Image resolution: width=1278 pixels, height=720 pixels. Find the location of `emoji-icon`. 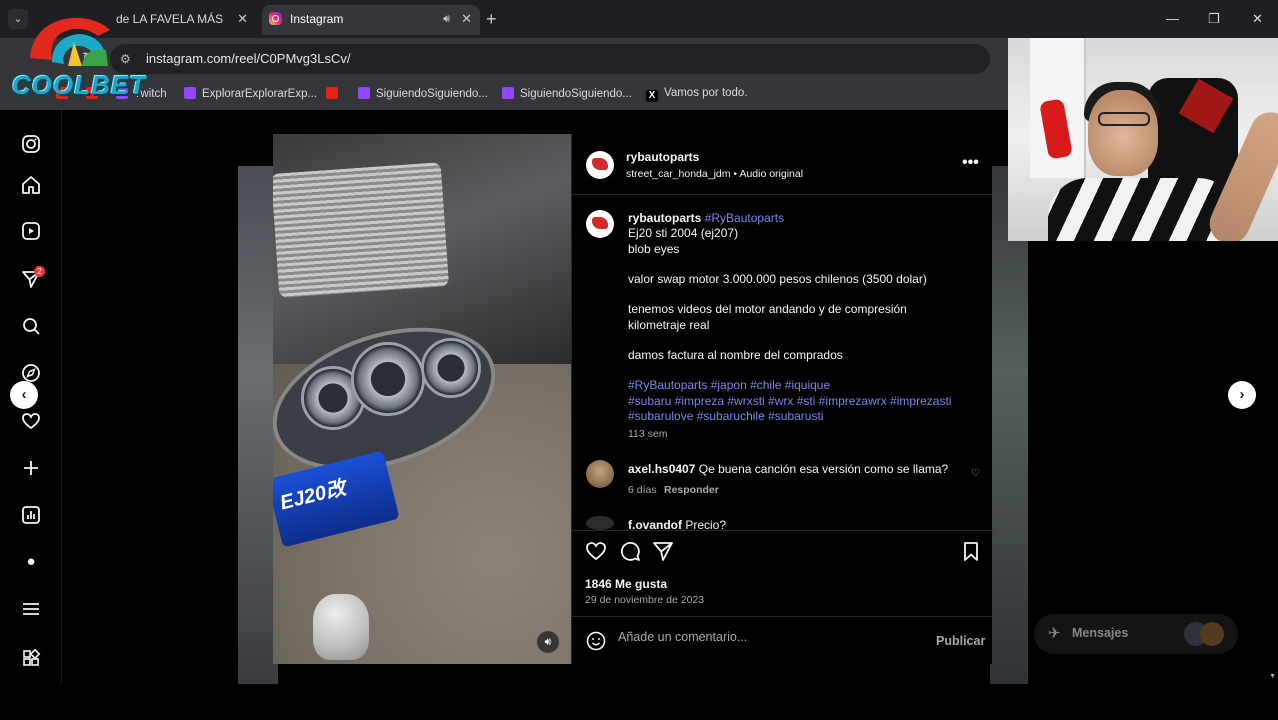

emoji-icon is located at coordinates (596, 641).